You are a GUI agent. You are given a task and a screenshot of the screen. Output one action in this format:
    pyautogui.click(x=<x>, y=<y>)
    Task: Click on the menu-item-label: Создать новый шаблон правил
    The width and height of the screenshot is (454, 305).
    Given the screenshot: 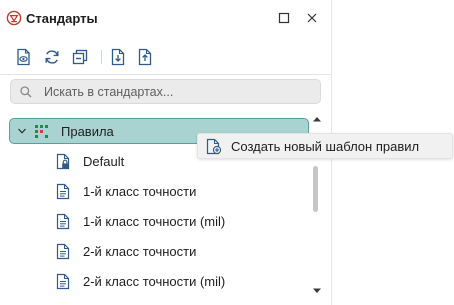 What is the action you would take?
    pyautogui.click(x=325, y=146)
    